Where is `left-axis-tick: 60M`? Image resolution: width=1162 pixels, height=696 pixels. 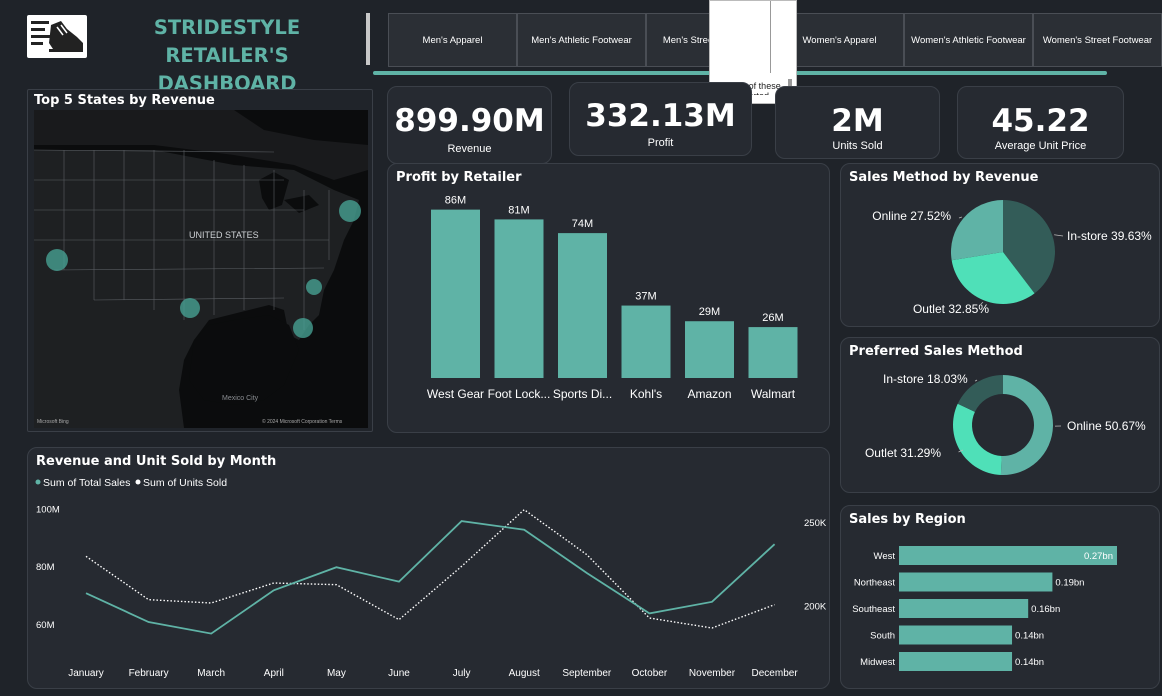 left-axis-tick: 60M is located at coordinates (45, 625).